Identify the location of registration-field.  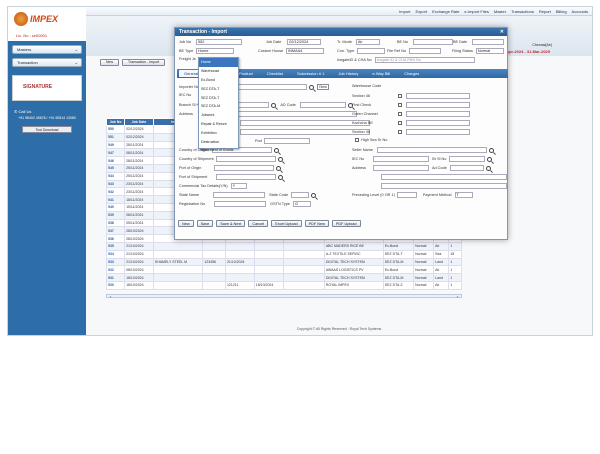
(240, 204).